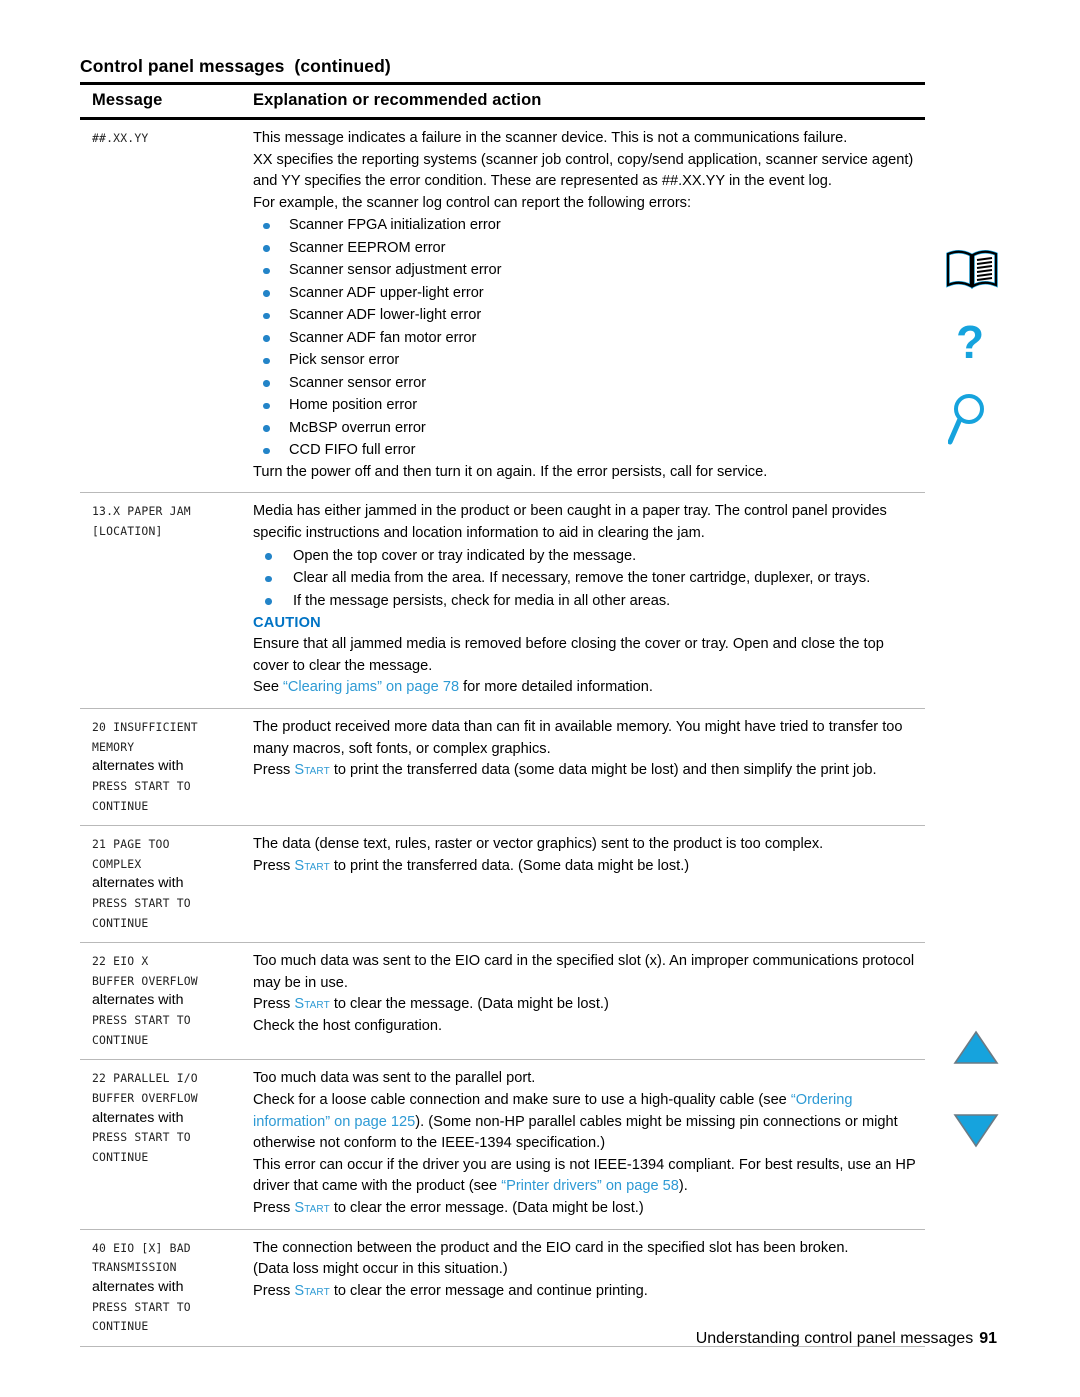 The width and height of the screenshot is (1080, 1397). Describe the element at coordinates (127, 531) in the screenshot. I see `message-code-line: [LOCATION]` at that location.